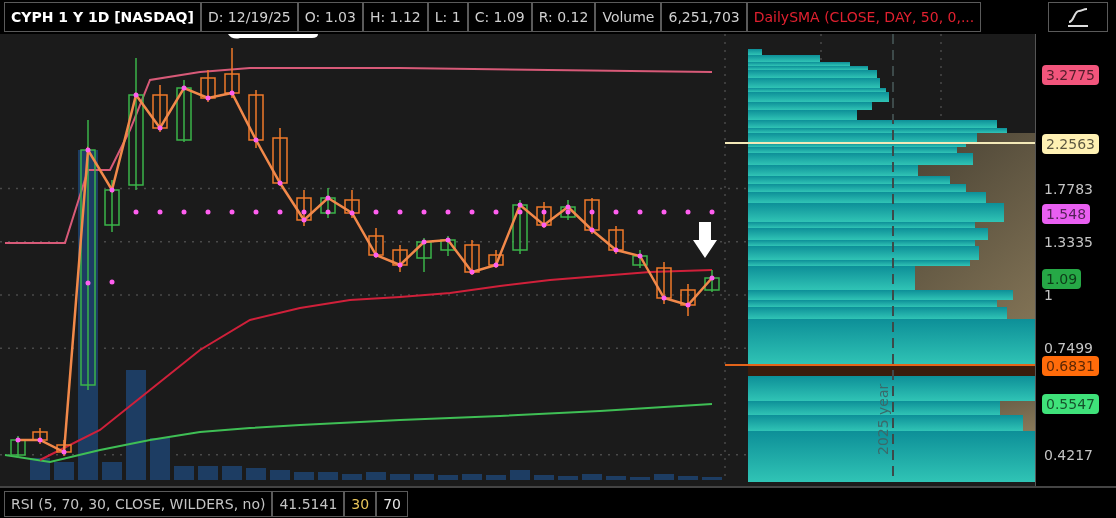 The height and width of the screenshot is (518, 1116). I want to click on down-arrow-icon, so click(705, 240).